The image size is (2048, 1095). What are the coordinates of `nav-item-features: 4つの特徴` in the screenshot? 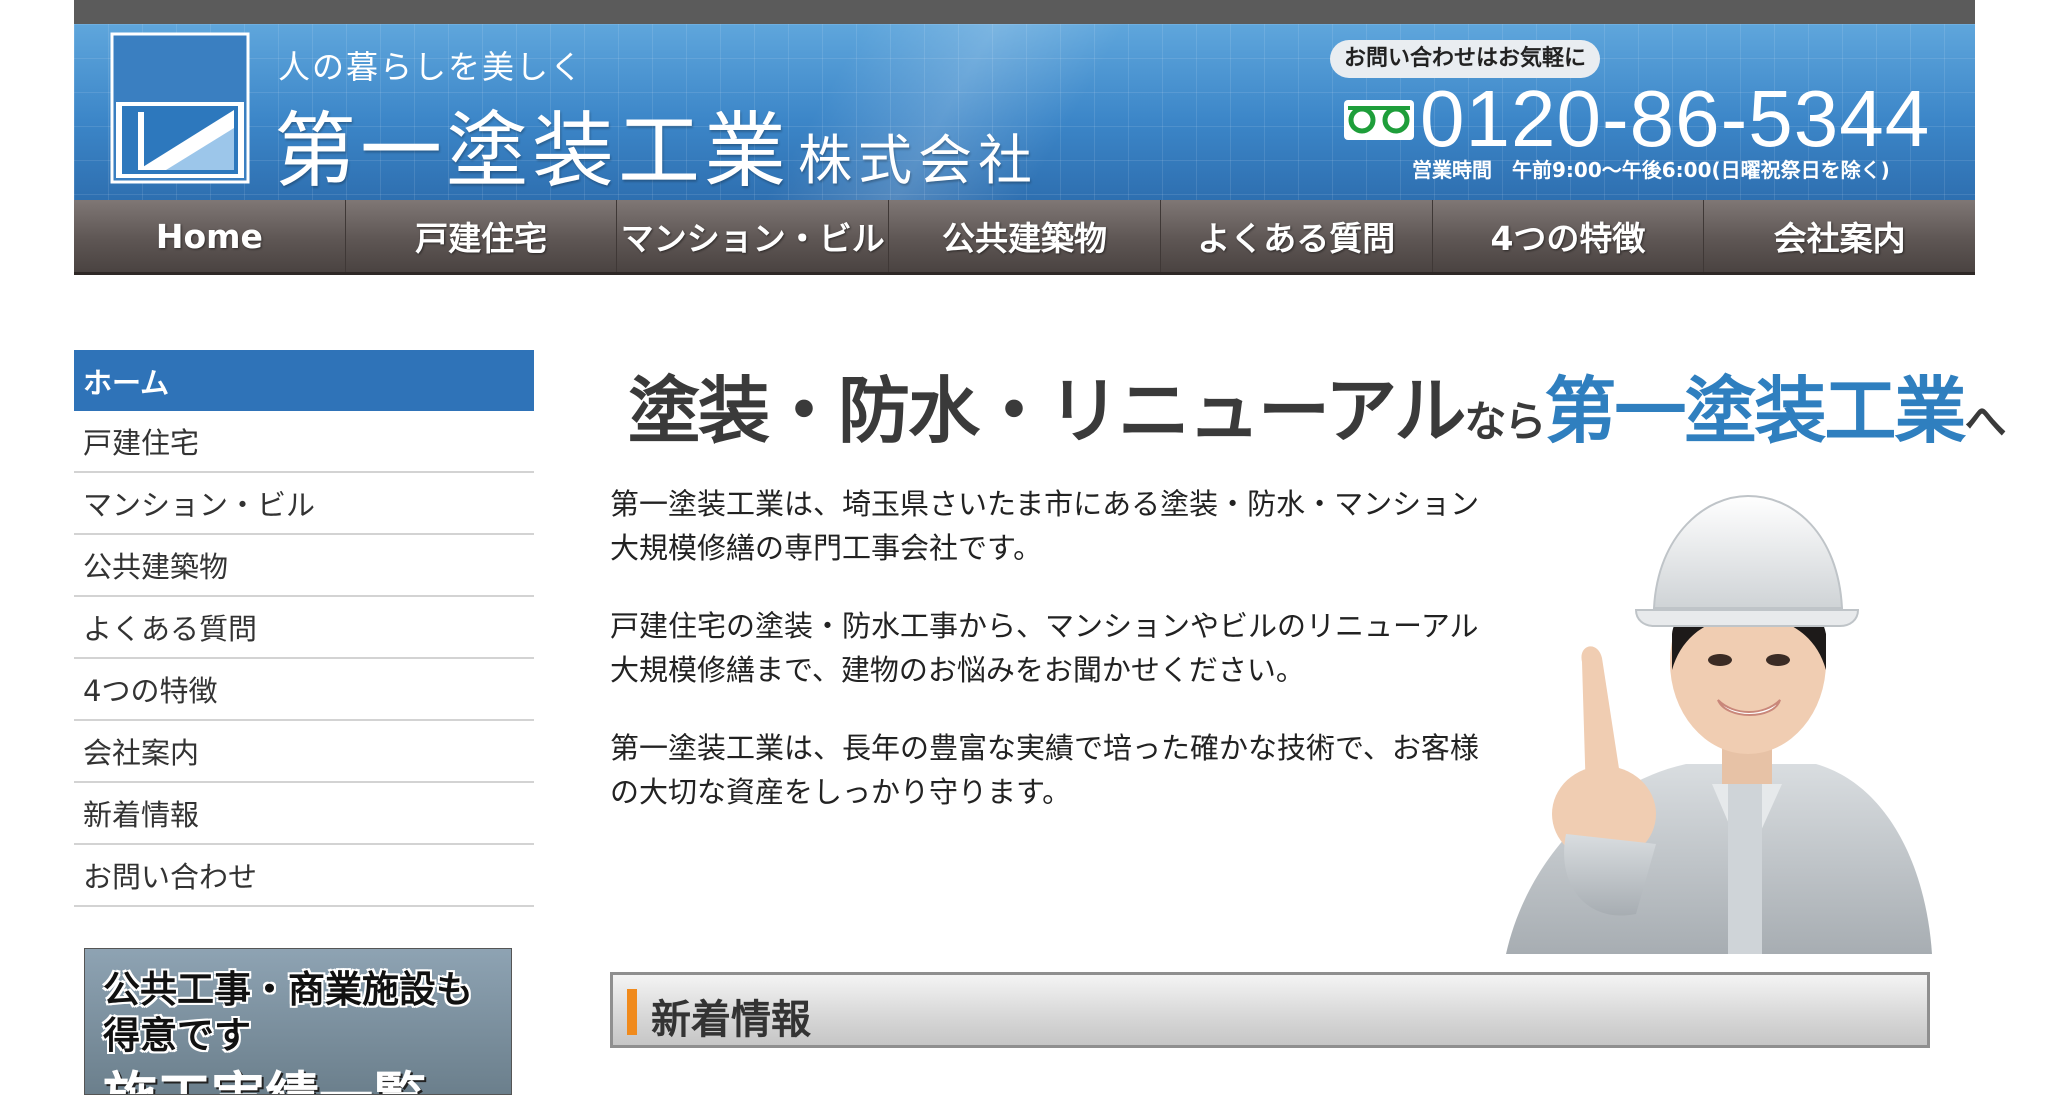 It's located at (1569, 236).